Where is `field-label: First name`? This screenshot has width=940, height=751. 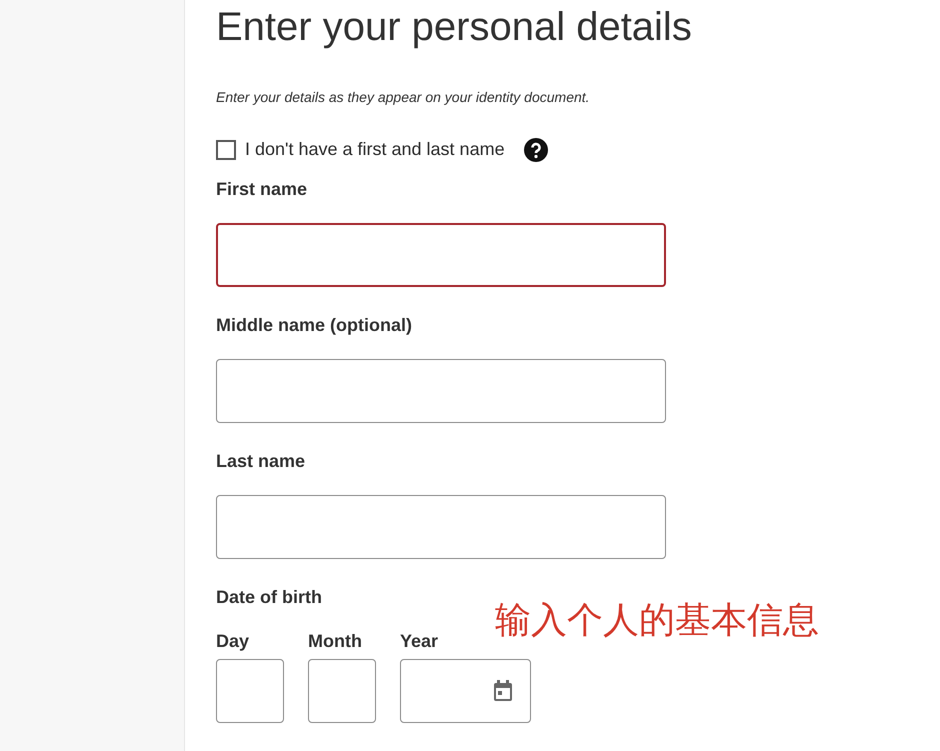
field-label: First name is located at coordinates (262, 189).